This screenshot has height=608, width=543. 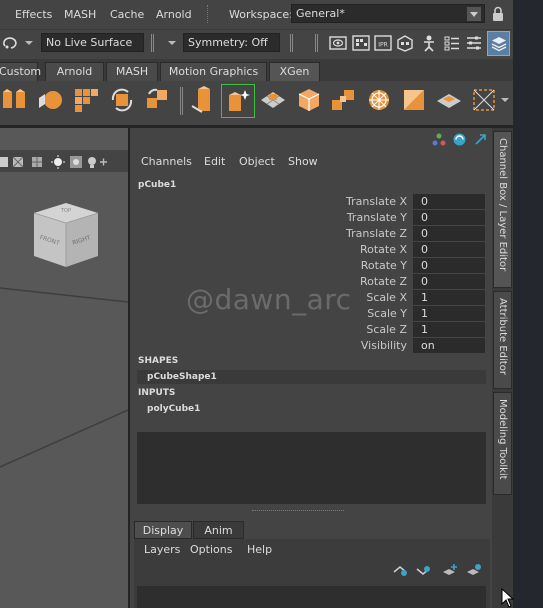 I want to click on xgen-wheel-icon, so click(x=379, y=100).